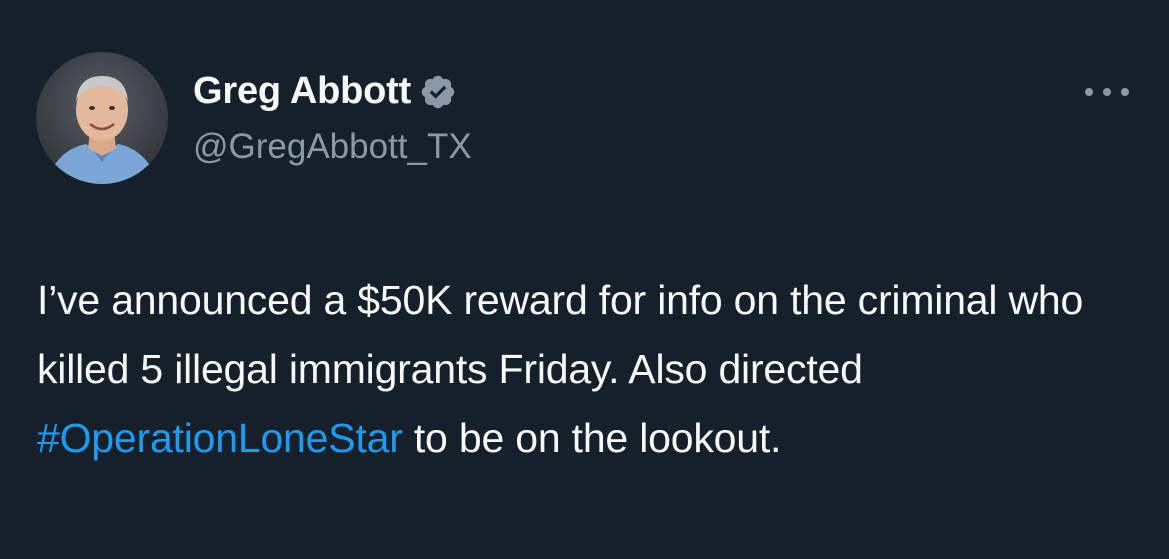  What do you see at coordinates (220, 438) in the screenshot?
I see `hashtag-link: #OperationLoneStar` at bounding box center [220, 438].